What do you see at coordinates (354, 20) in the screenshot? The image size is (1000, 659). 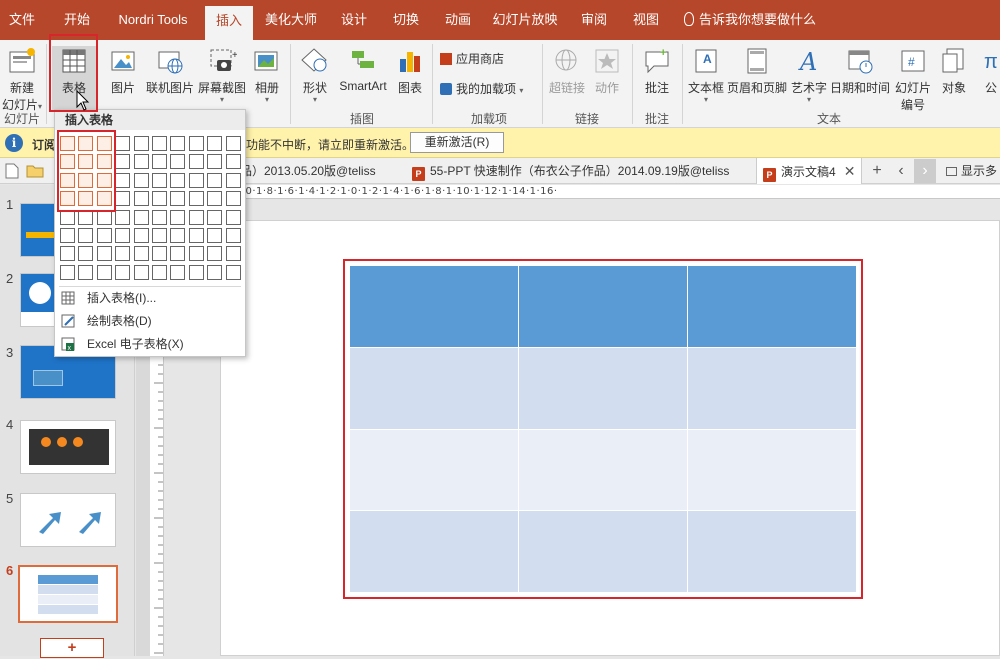 I see `tab-design: 设计` at bounding box center [354, 20].